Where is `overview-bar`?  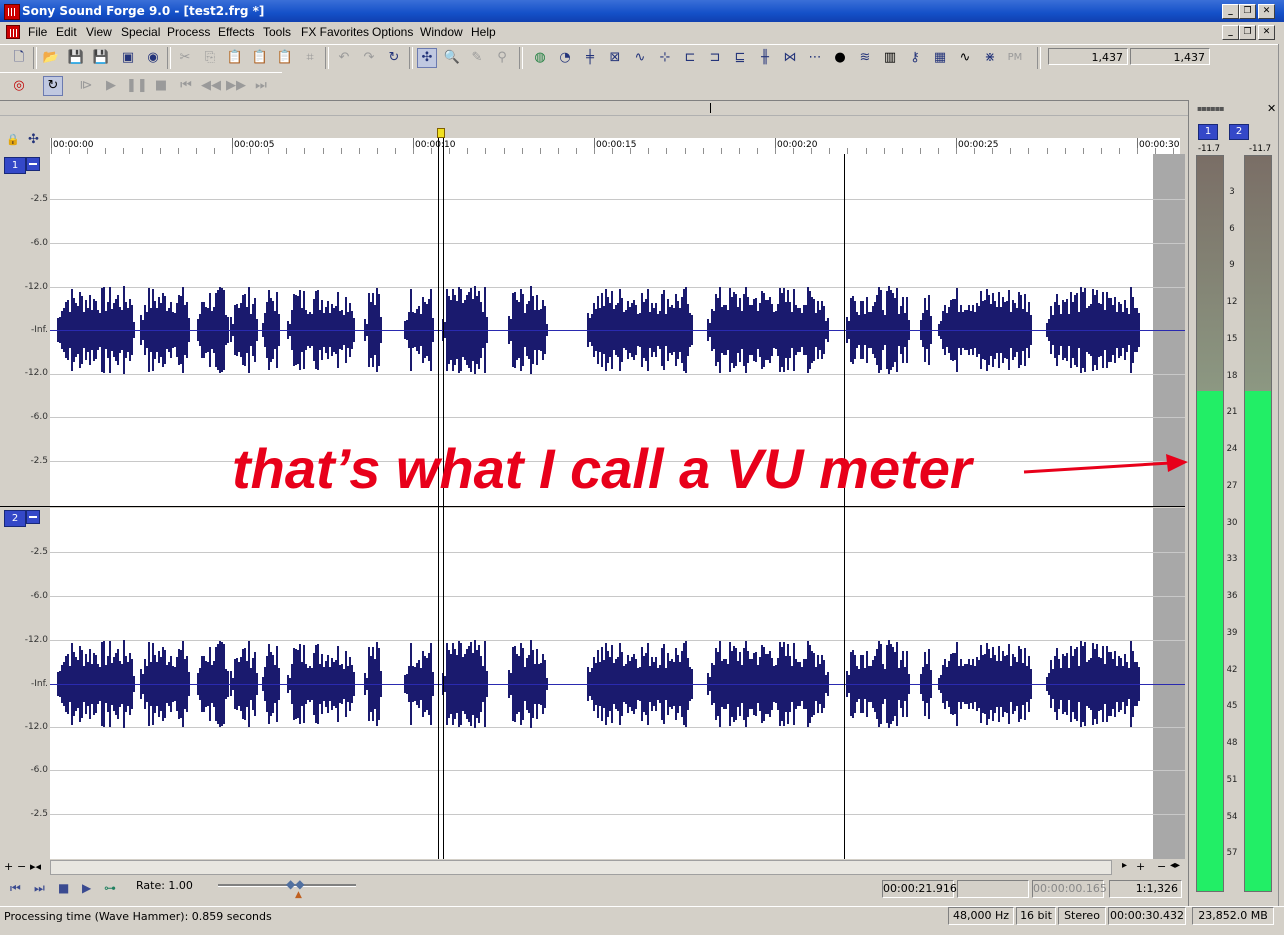
overview-bar is located at coordinates (594, 108).